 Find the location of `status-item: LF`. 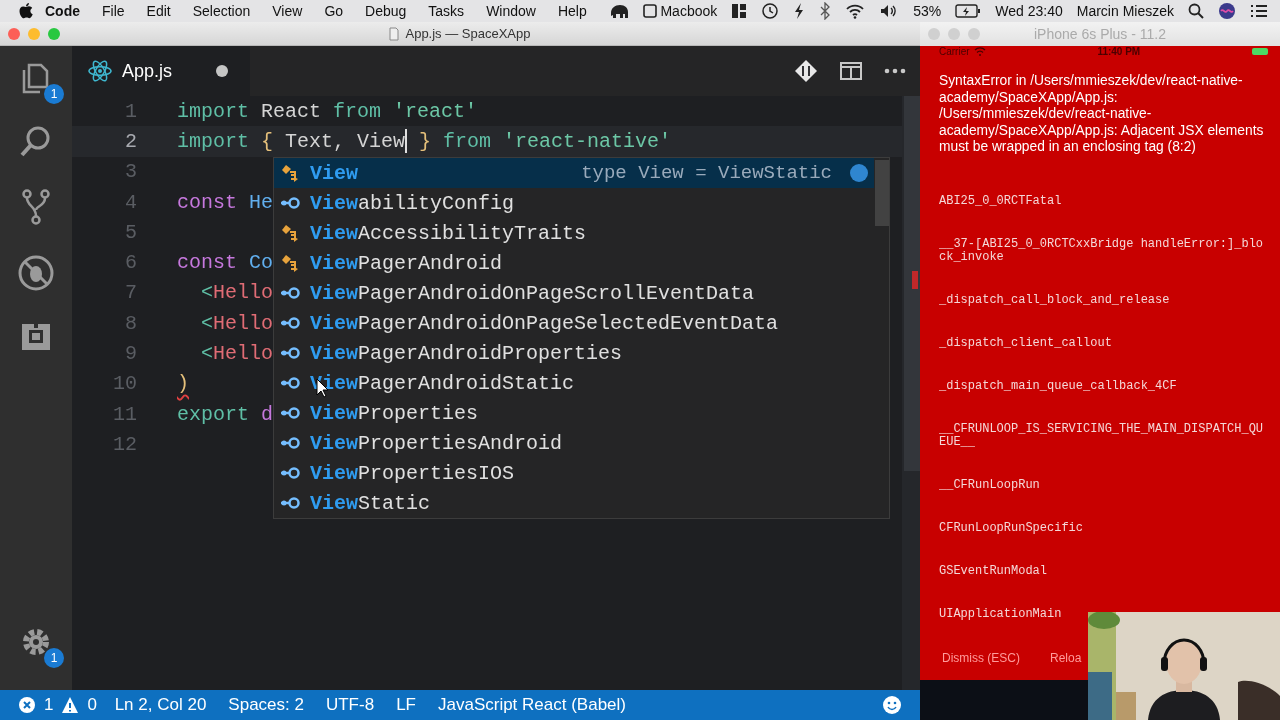

status-item: LF is located at coordinates (406, 705).